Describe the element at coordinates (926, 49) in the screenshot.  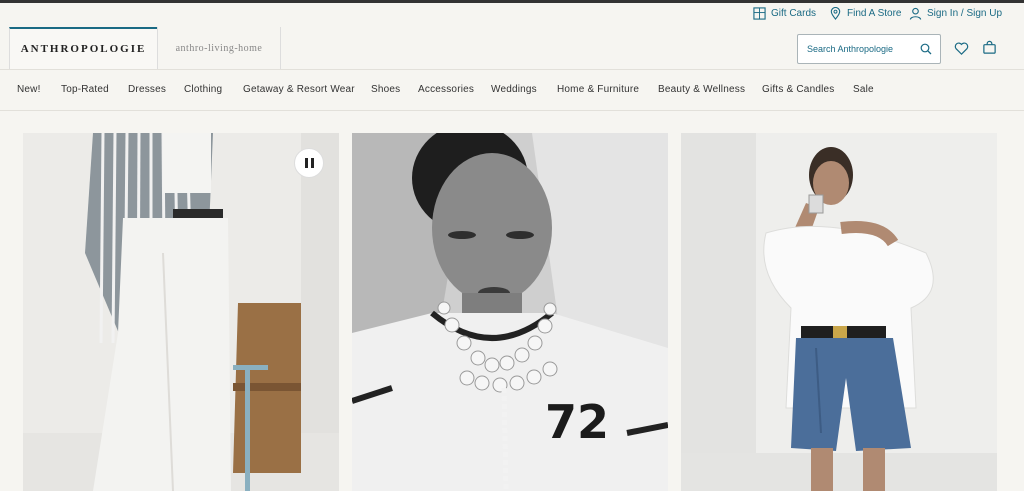
I see `search-icon` at that location.